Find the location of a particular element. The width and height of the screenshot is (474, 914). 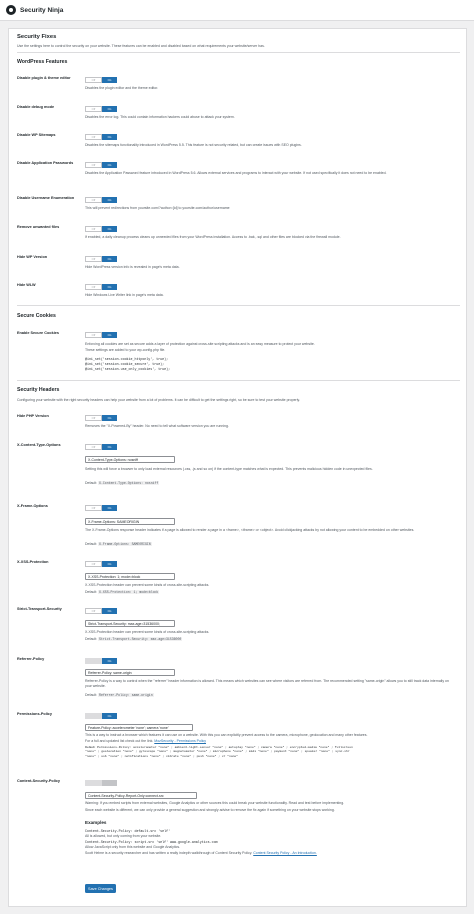

app-title: Security Ninja is located at coordinates (42, 10).